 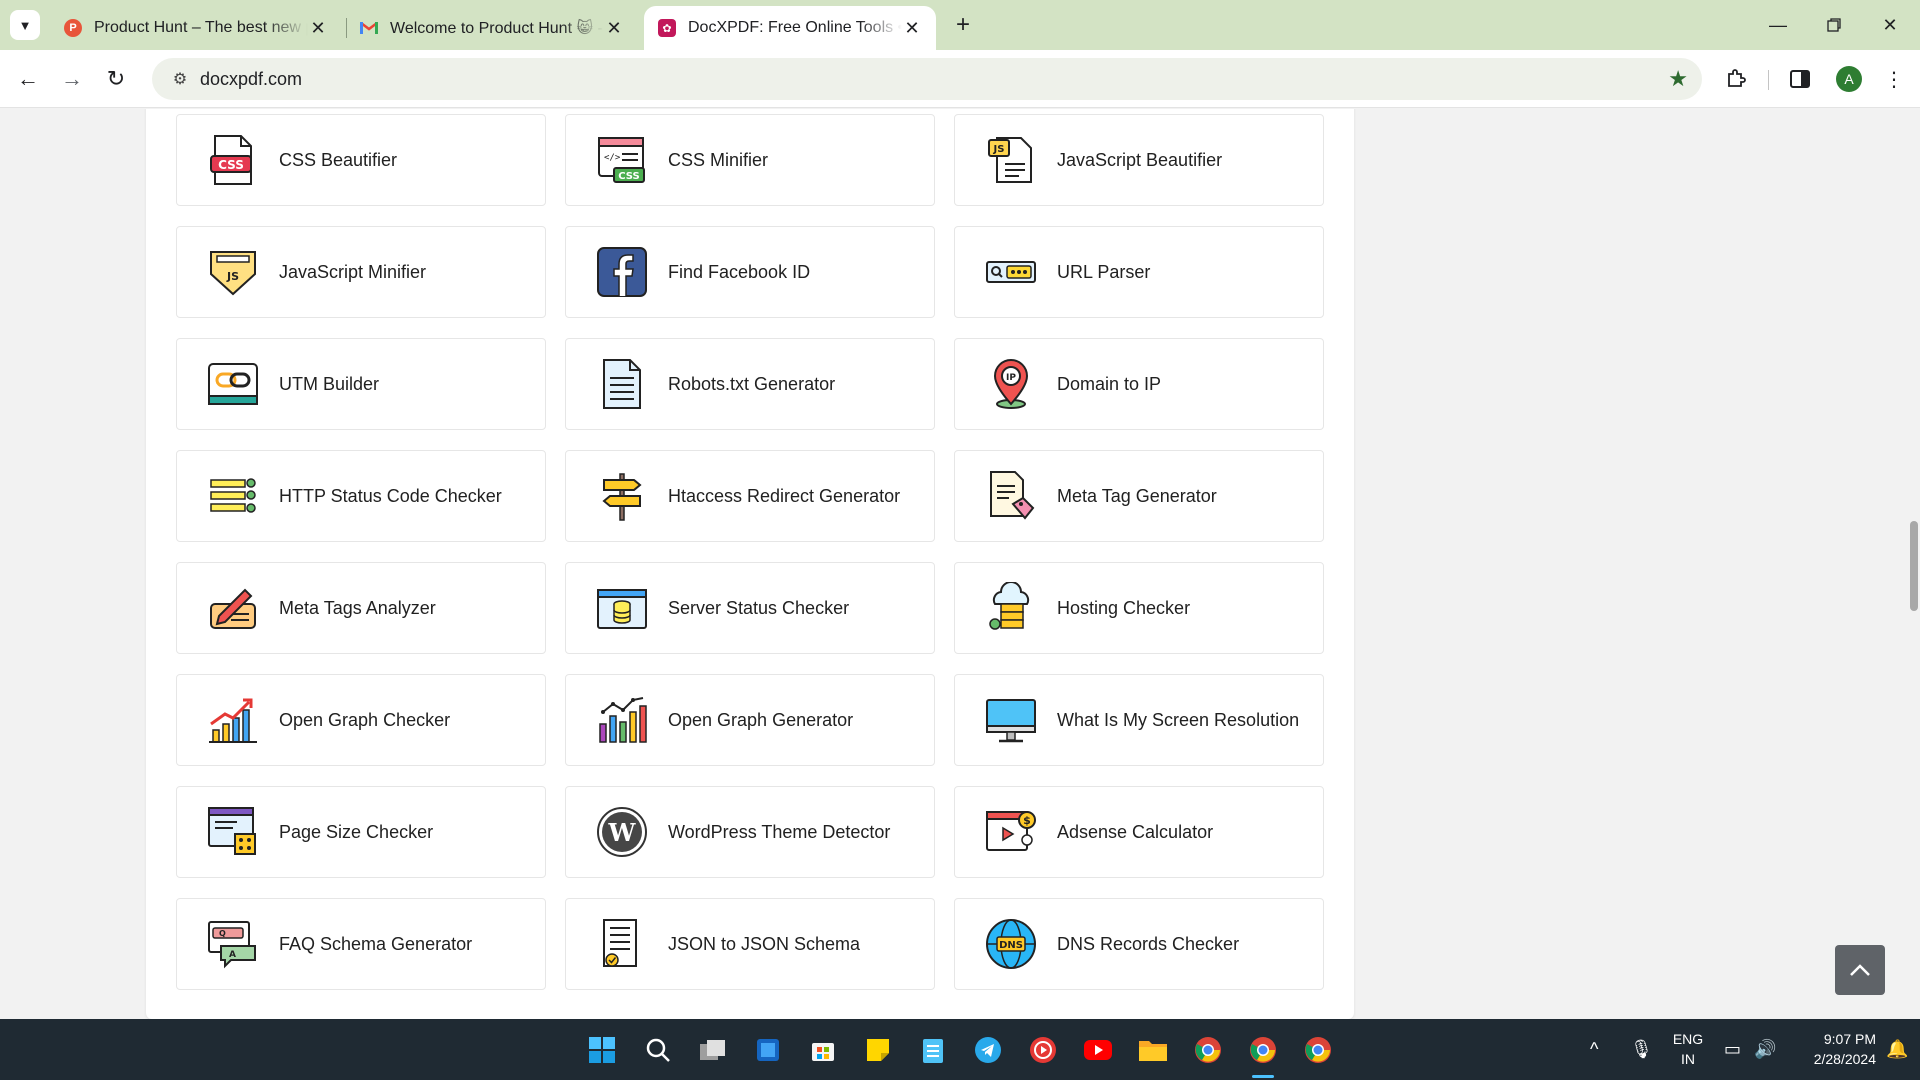 I want to click on tool-card-htaccess-redirect-generator: Htaccess Redirect Generator, so click(x=750, y=496).